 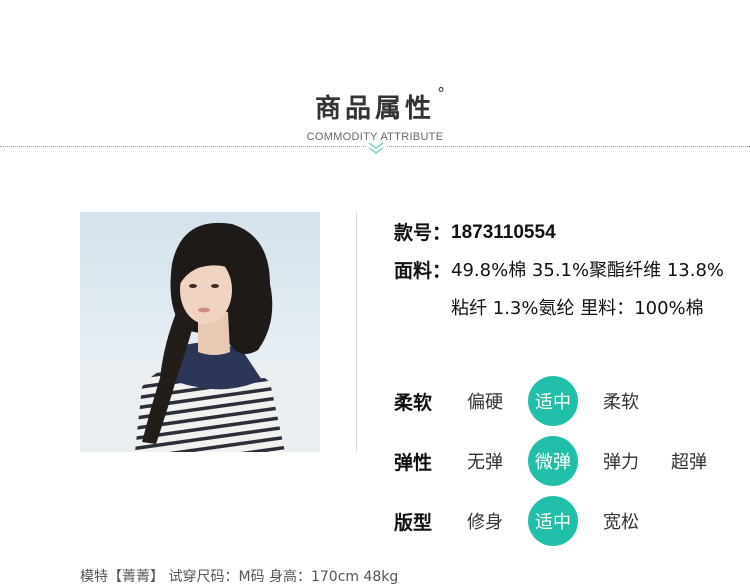 What do you see at coordinates (376, 148) in the screenshot?
I see `double-chevron-down-icon` at bounding box center [376, 148].